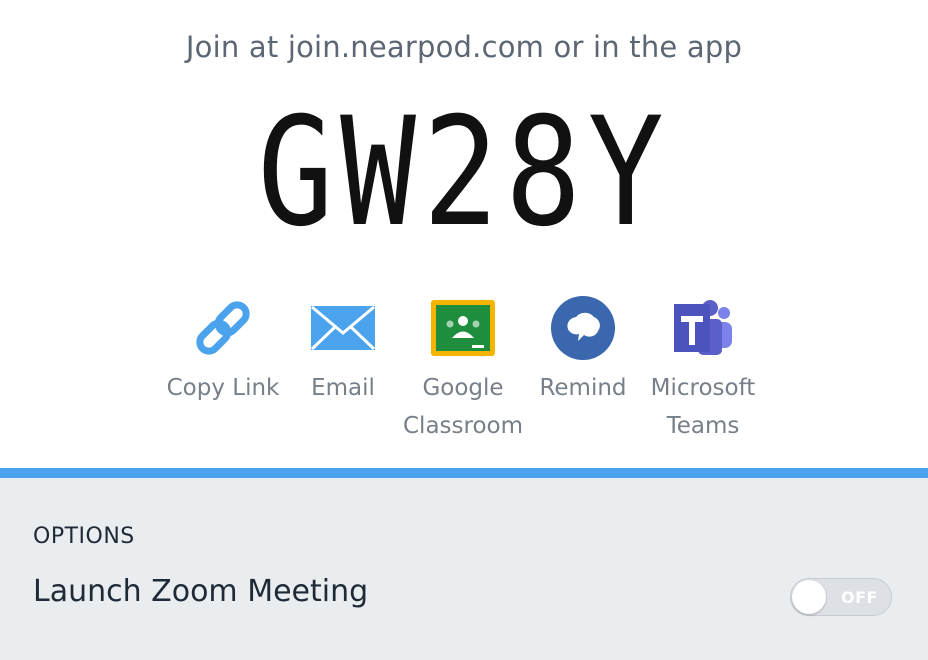  Describe the element at coordinates (463, 370) in the screenshot. I see `google-classroom-button: Google Classroom` at that location.